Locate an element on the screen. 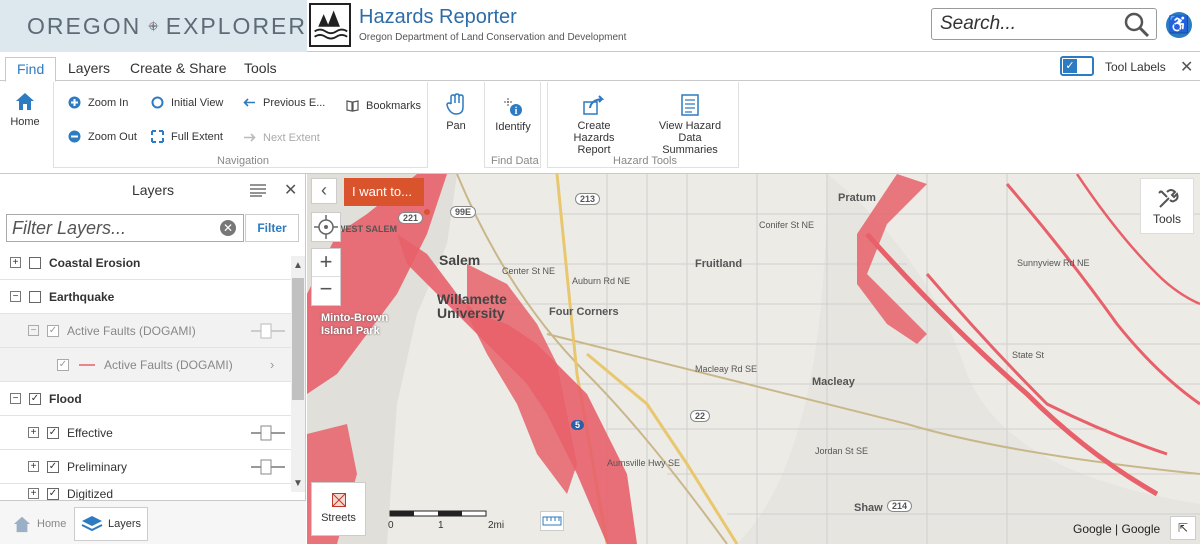 This screenshot has width=1200, height=544. next-extent-button: Next Extent is located at coordinates (281, 137).